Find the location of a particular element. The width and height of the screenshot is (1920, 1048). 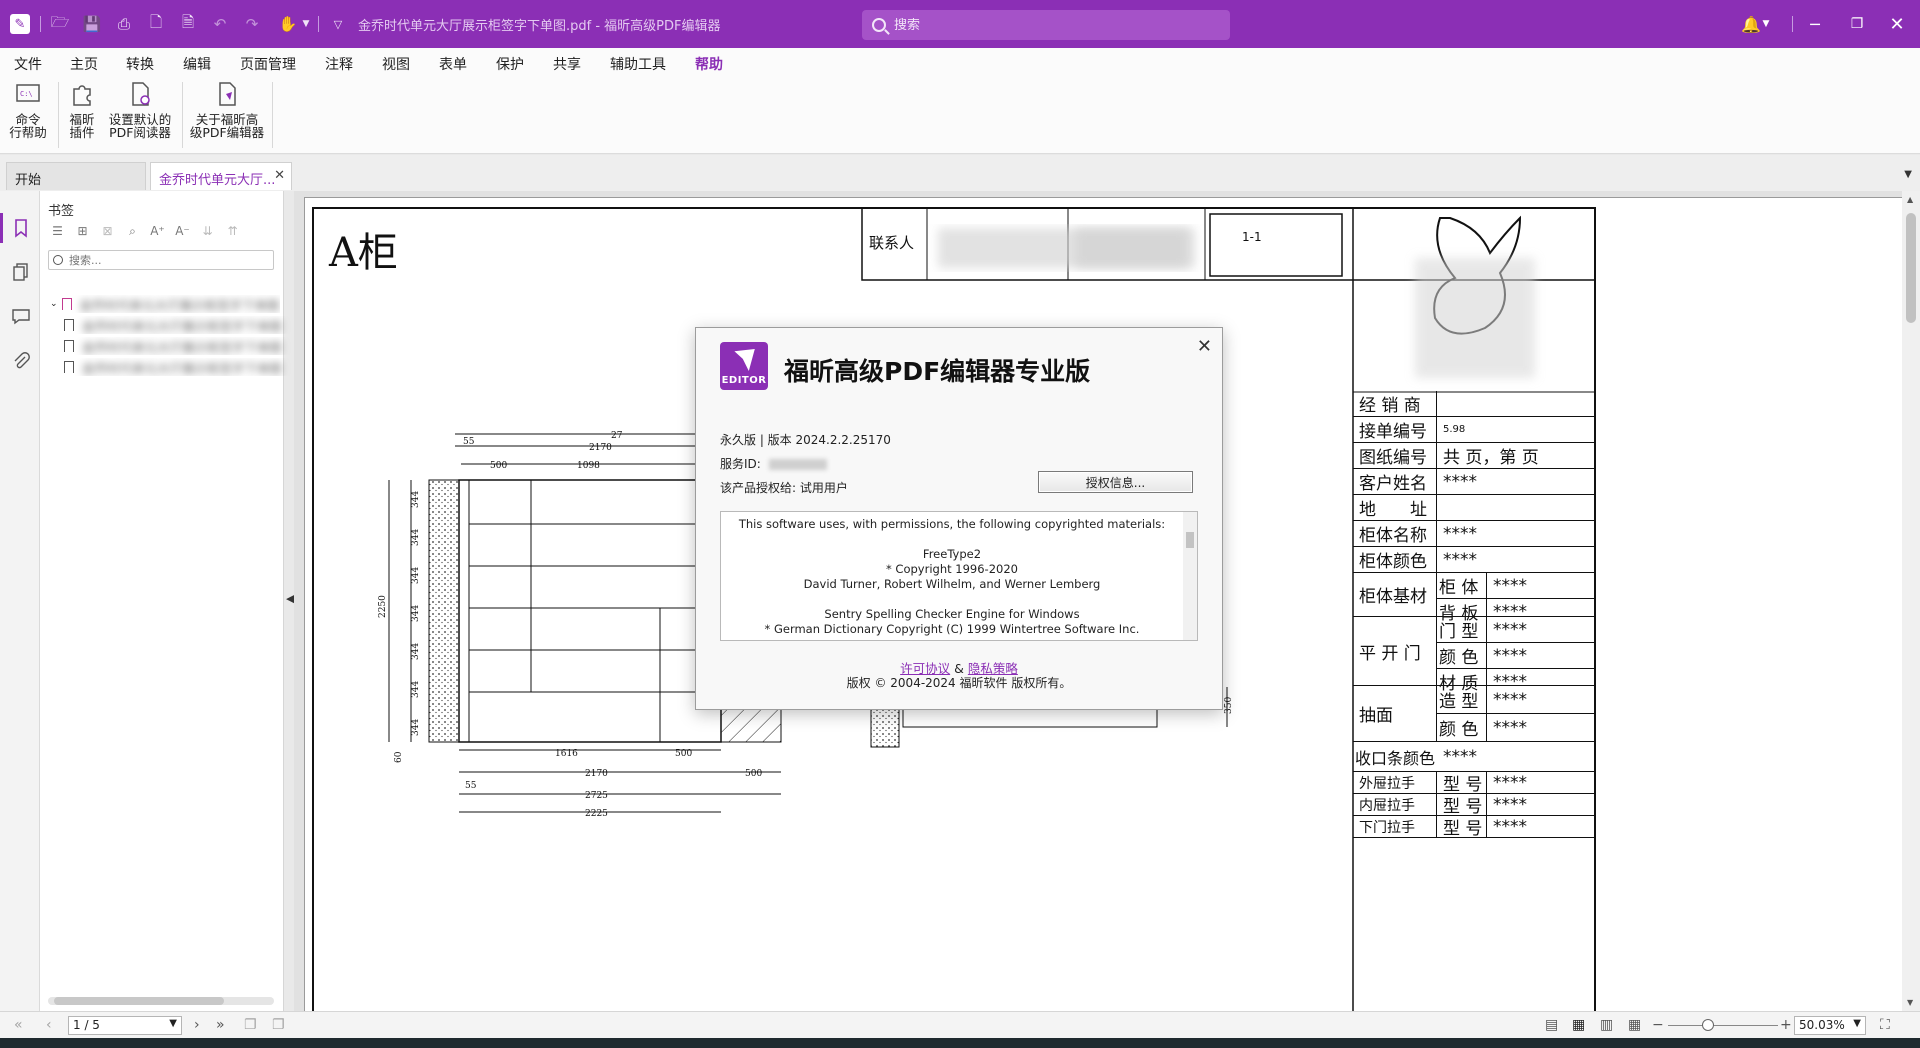

menu-protect: 保护 is located at coordinates (510, 64).